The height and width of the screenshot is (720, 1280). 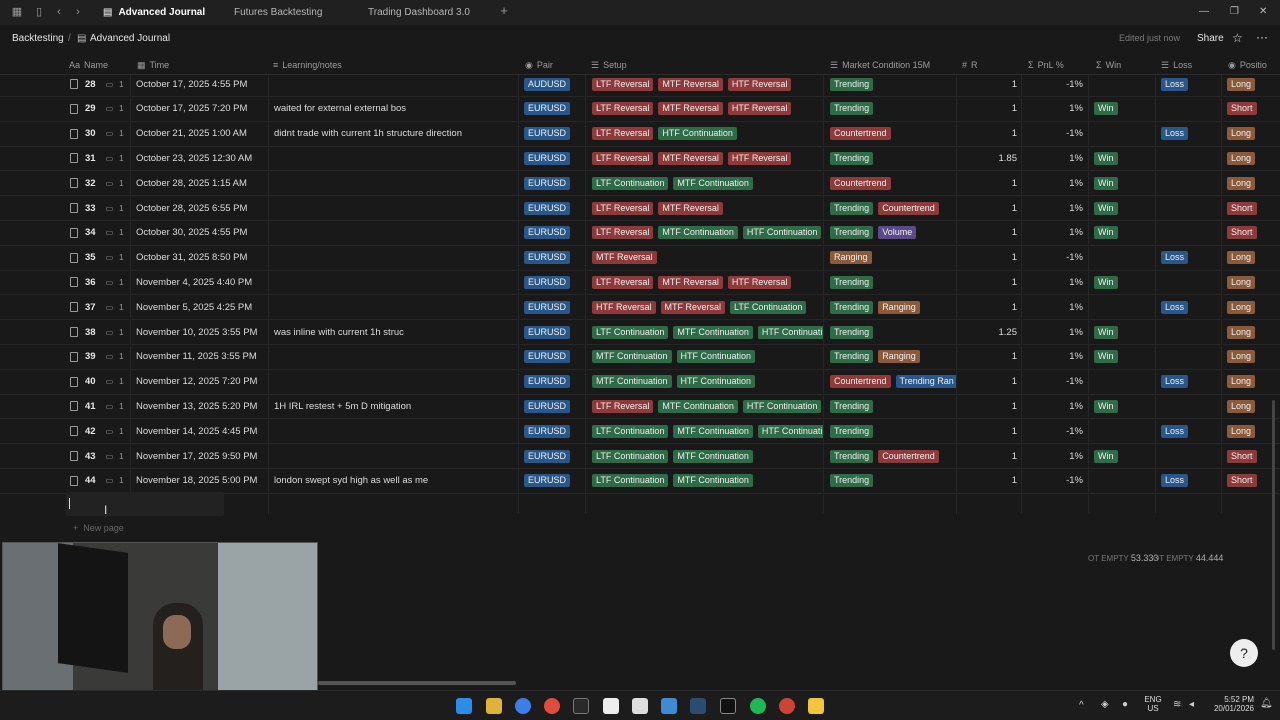 What do you see at coordinates (816, 706) in the screenshot?
I see `sticky-notes-icon` at bounding box center [816, 706].